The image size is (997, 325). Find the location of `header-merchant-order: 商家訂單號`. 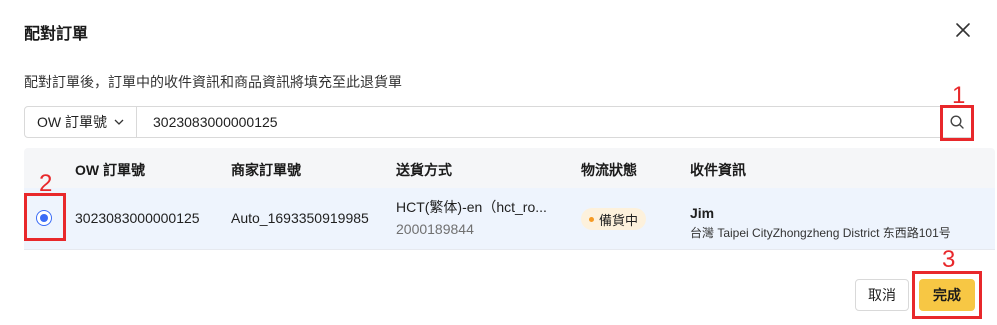

header-merchant-order: 商家訂單號 is located at coordinates (266, 170).